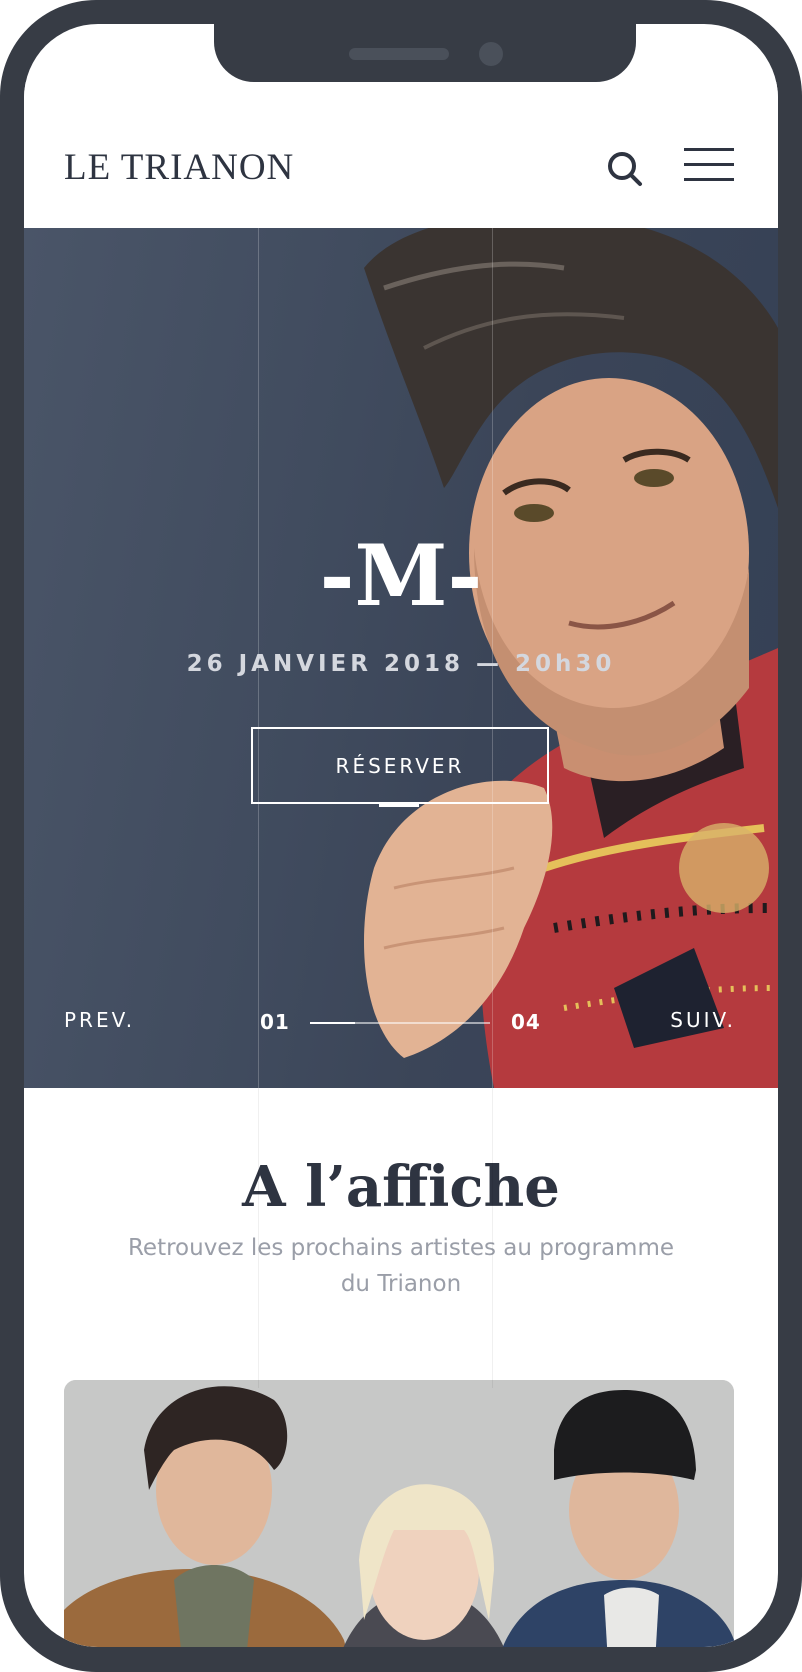 The width and height of the screenshot is (802, 1672). What do you see at coordinates (99, 1020) in the screenshot?
I see `prev-button: PREV.` at bounding box center [99, 1020].